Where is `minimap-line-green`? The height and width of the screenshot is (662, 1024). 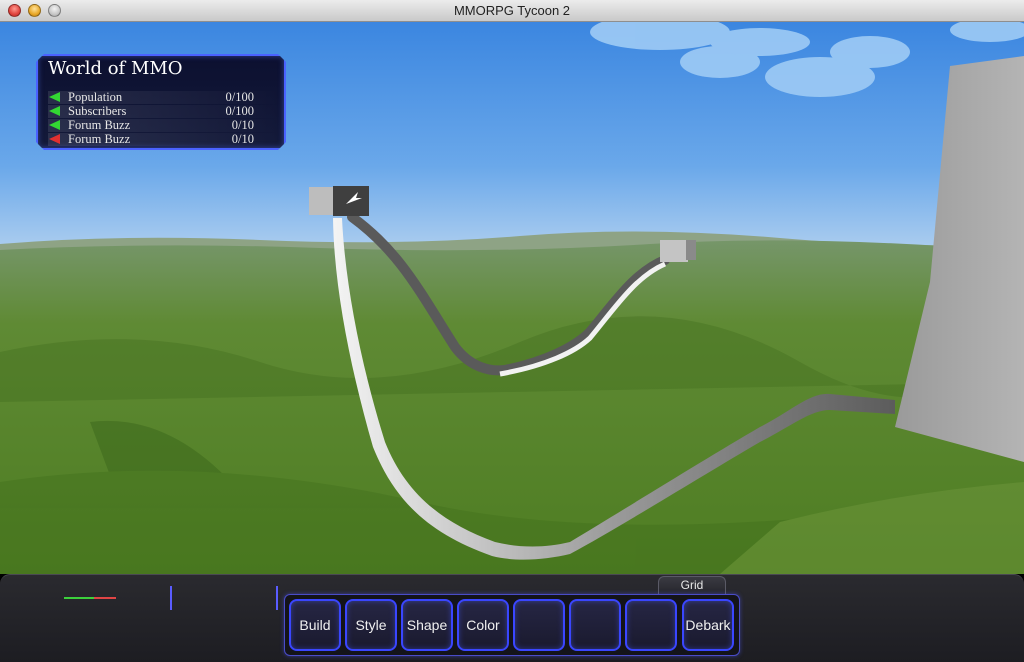
minimap-line-green is located at coordinates (79, 598).